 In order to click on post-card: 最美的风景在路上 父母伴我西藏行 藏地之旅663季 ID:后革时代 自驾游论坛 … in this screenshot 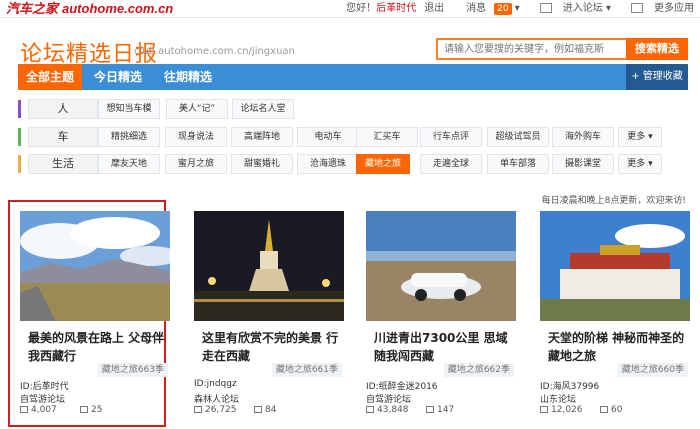, I will do `click(95, 318)`.